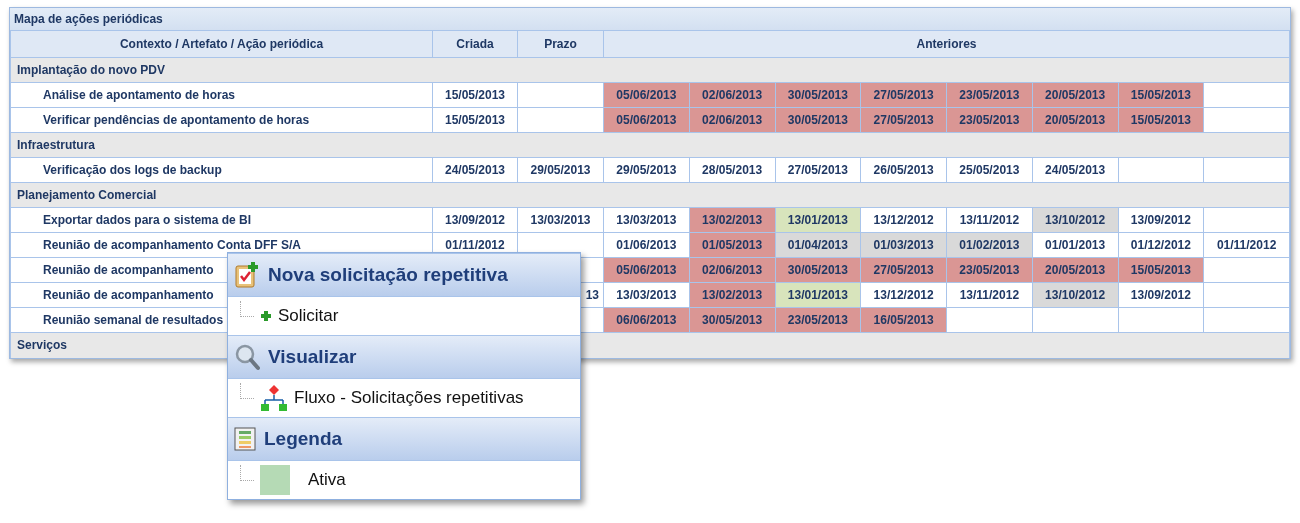 The height and width of the screenshot is (523, 1300). I want to click on section-title: Legenda, so click(303, 438).